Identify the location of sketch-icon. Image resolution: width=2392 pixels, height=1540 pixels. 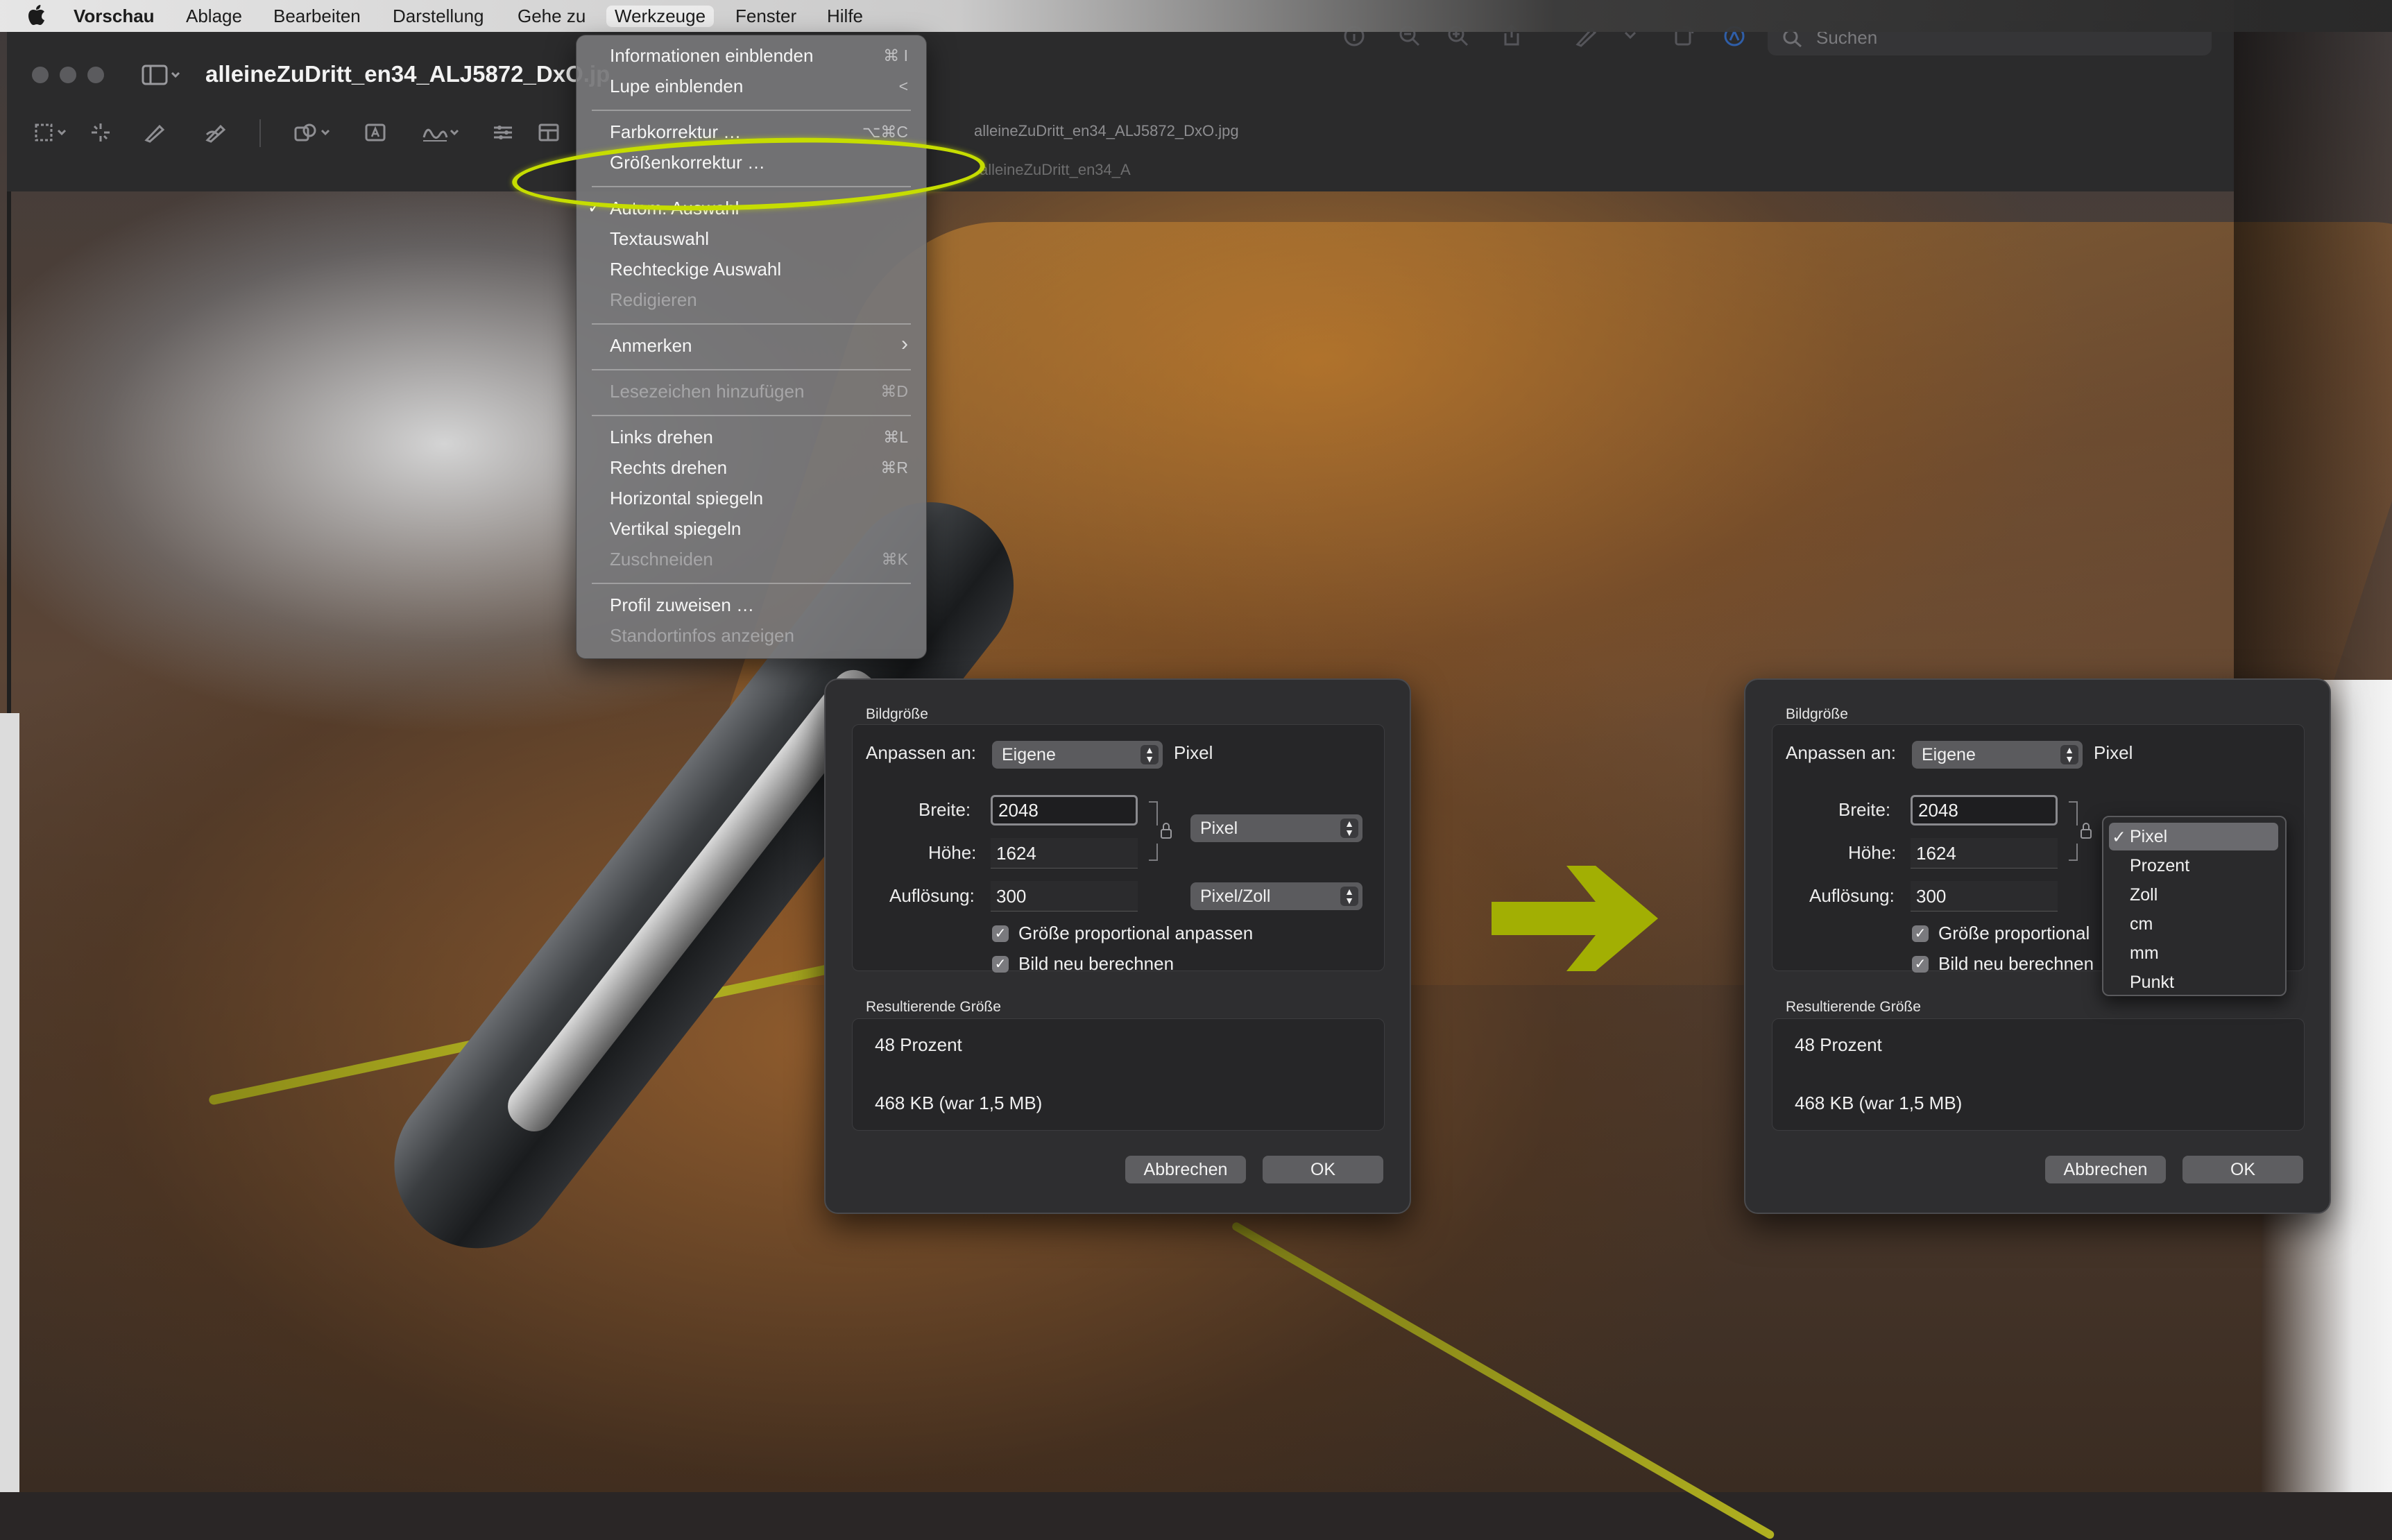
(155, 134).